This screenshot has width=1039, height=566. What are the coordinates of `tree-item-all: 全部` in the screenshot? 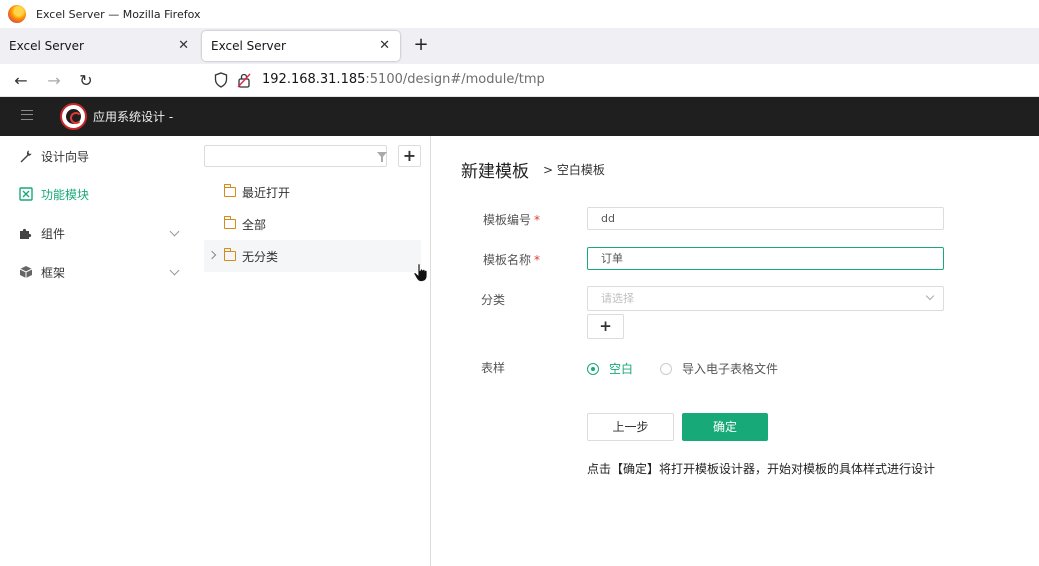 It's located at (312, 224).